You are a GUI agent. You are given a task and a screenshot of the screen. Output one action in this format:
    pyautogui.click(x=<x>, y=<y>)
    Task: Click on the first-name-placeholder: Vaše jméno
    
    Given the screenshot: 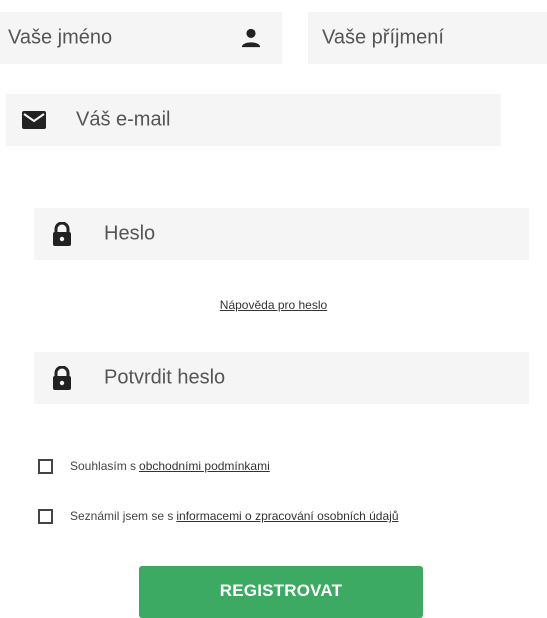 What is the action you would take?
    pyautogui.click(x=60, y=37)
    